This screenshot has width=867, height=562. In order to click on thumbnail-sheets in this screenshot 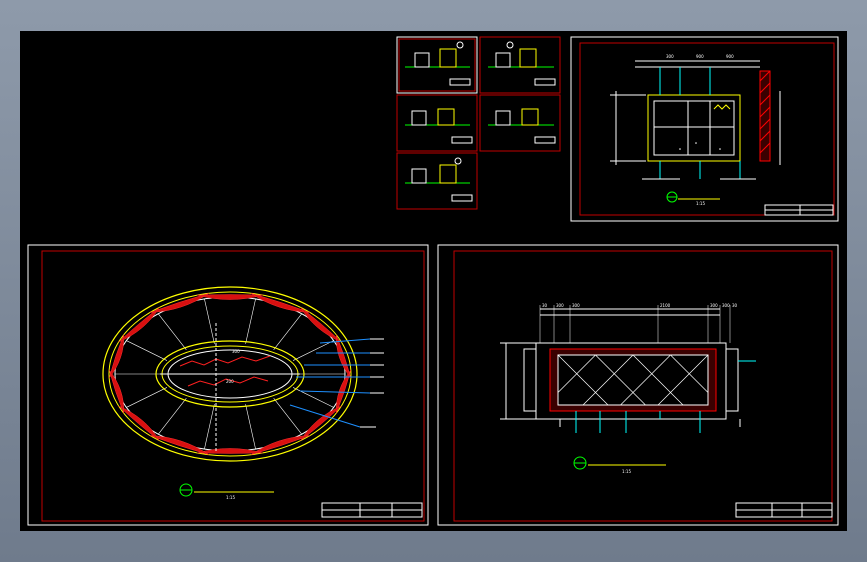, I will do `click(478, 123)`.